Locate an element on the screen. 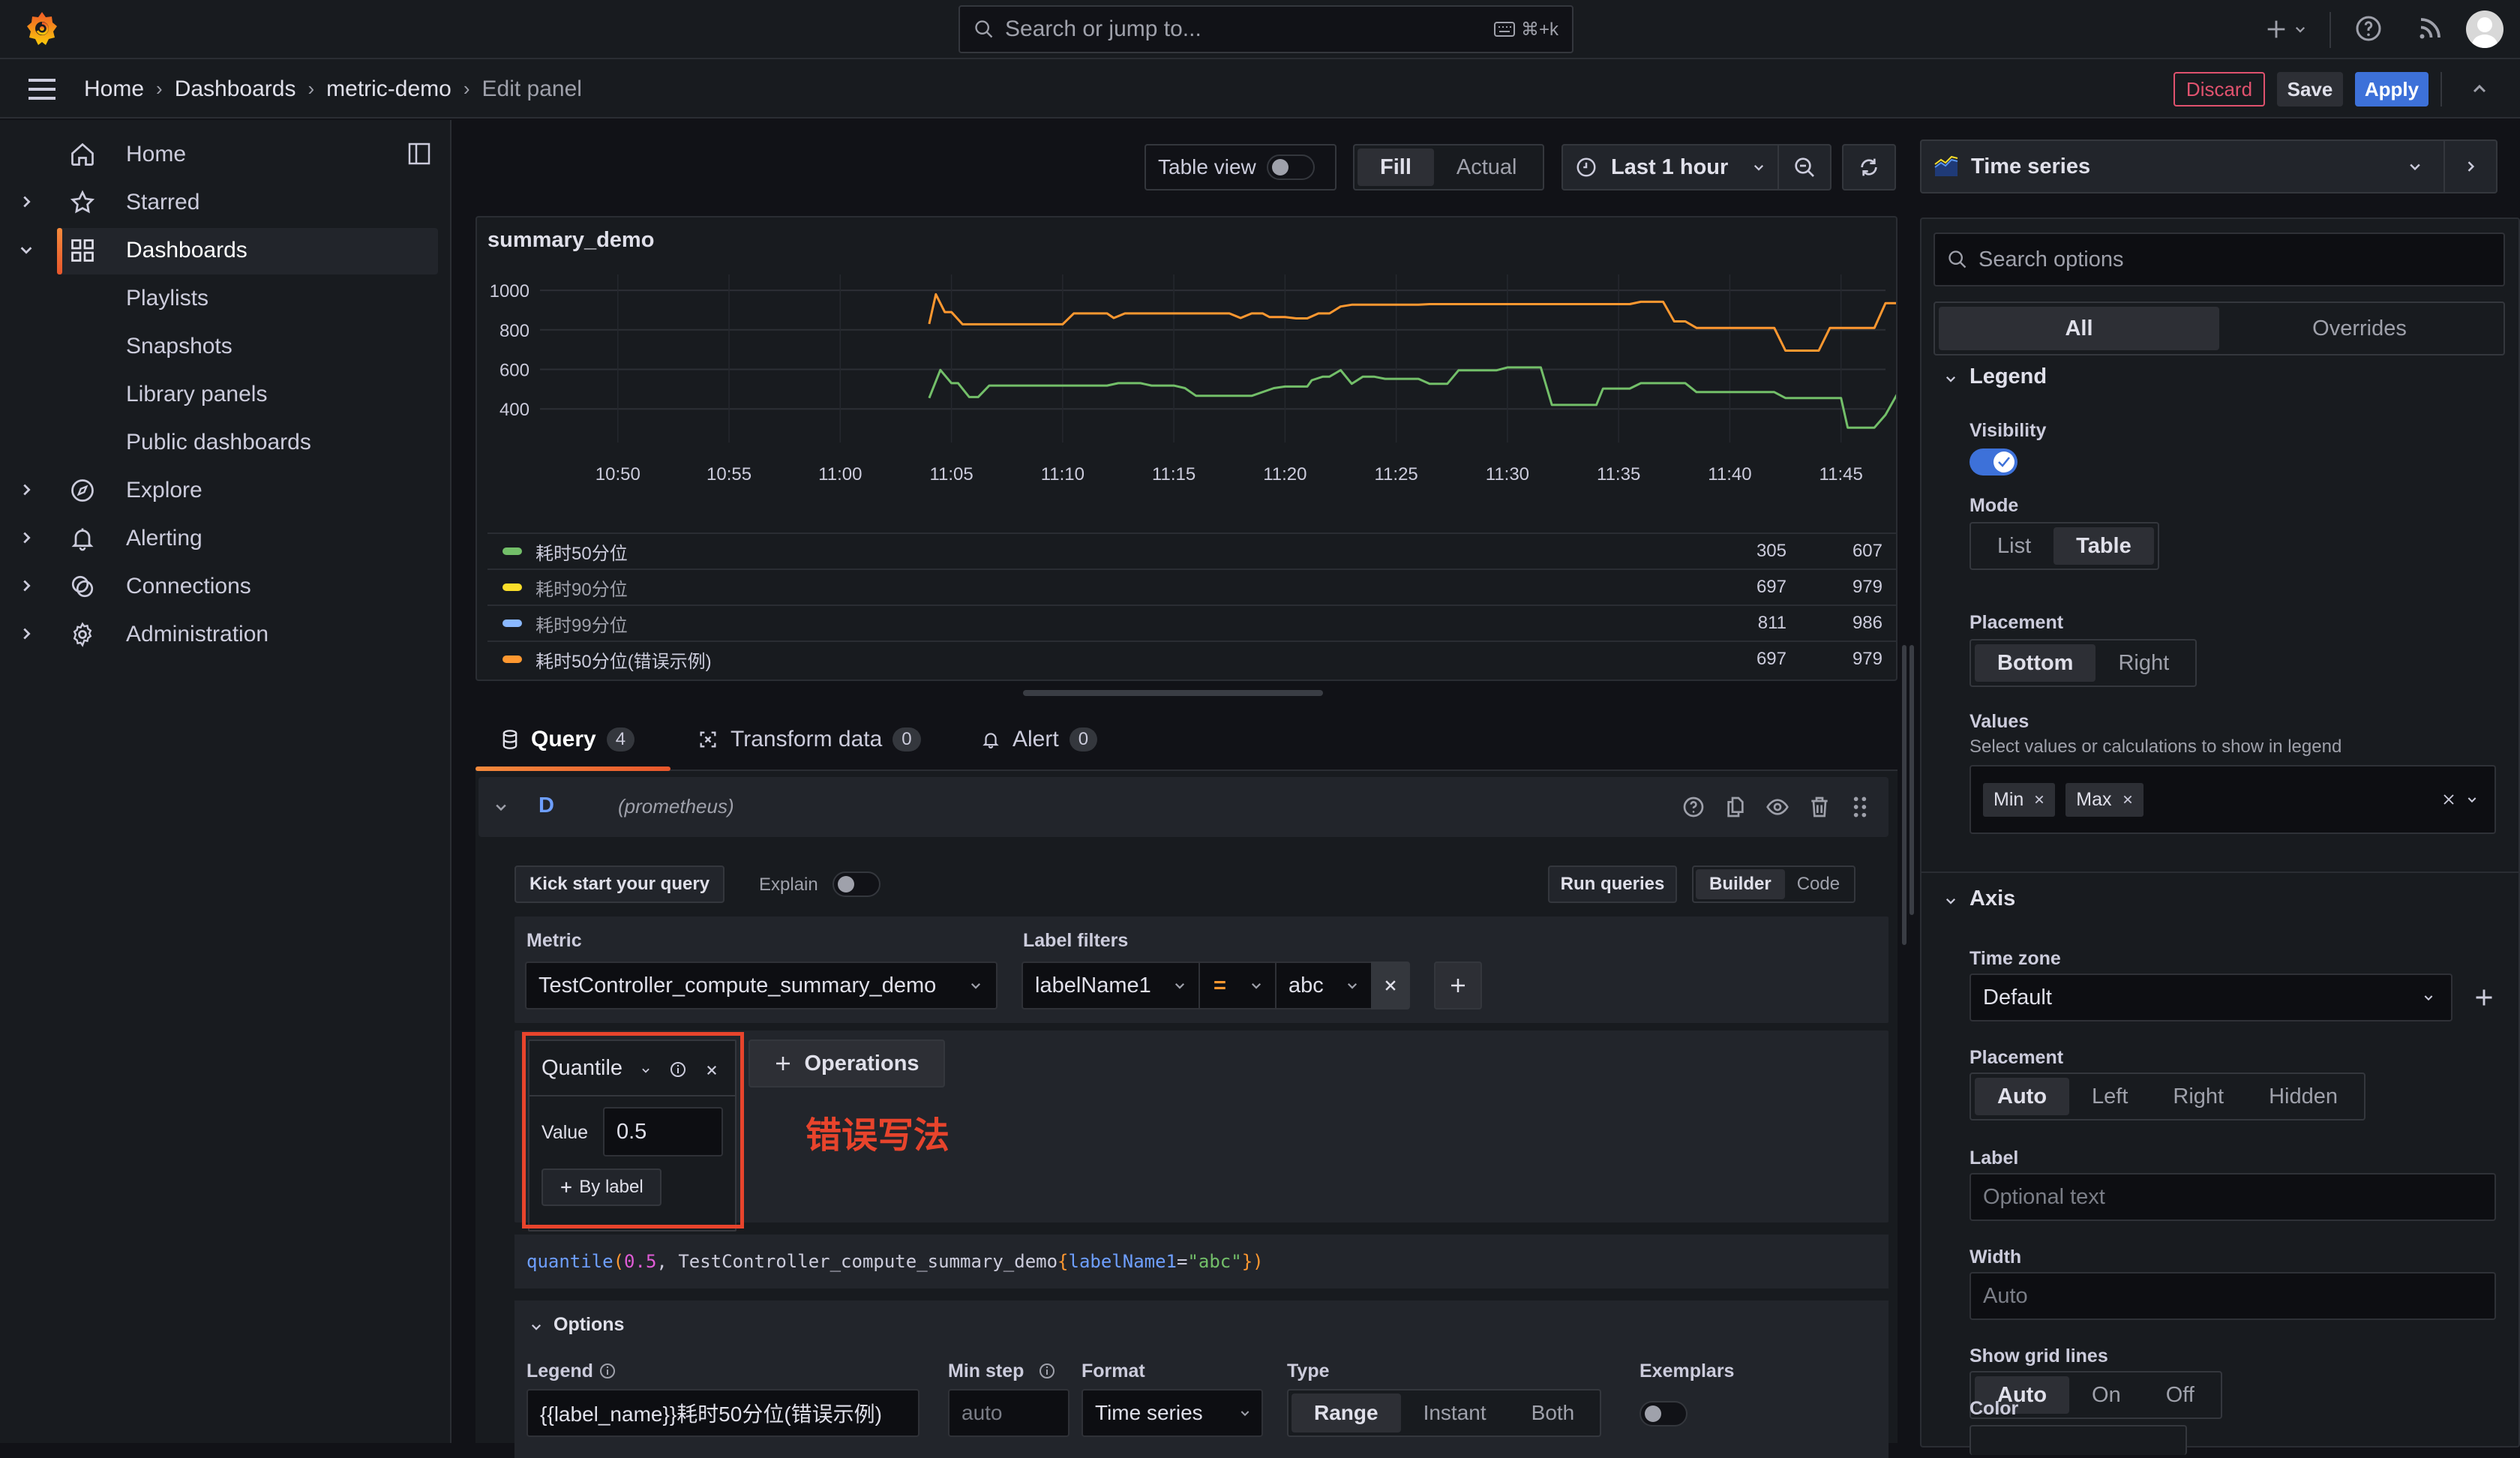 The height and width of the screenshot is (1458, 2520). save-button: Save is located at coordinates (2310, 89).